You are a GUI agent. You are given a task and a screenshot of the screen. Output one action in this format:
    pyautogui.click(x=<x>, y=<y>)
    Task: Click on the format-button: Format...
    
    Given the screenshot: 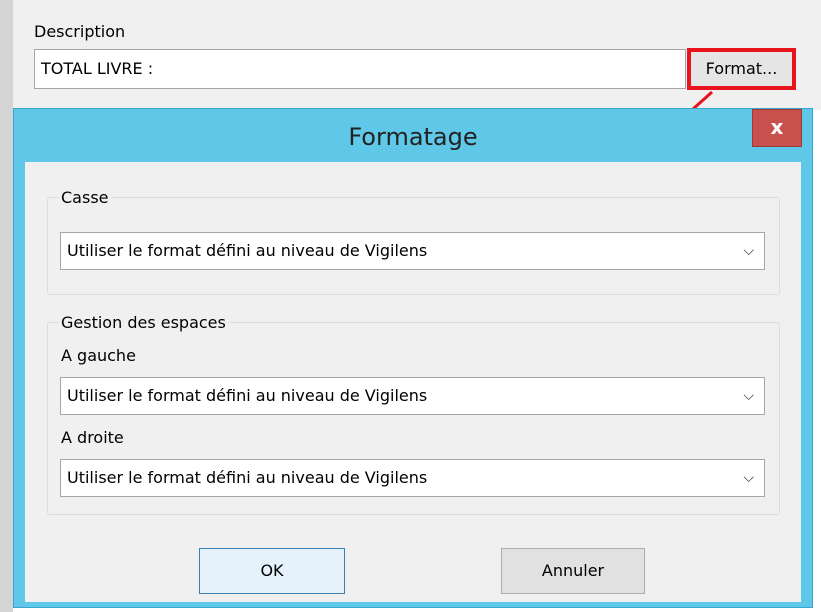 What is the action you would take?
    pyautogui.click(x=741, y=69)
    